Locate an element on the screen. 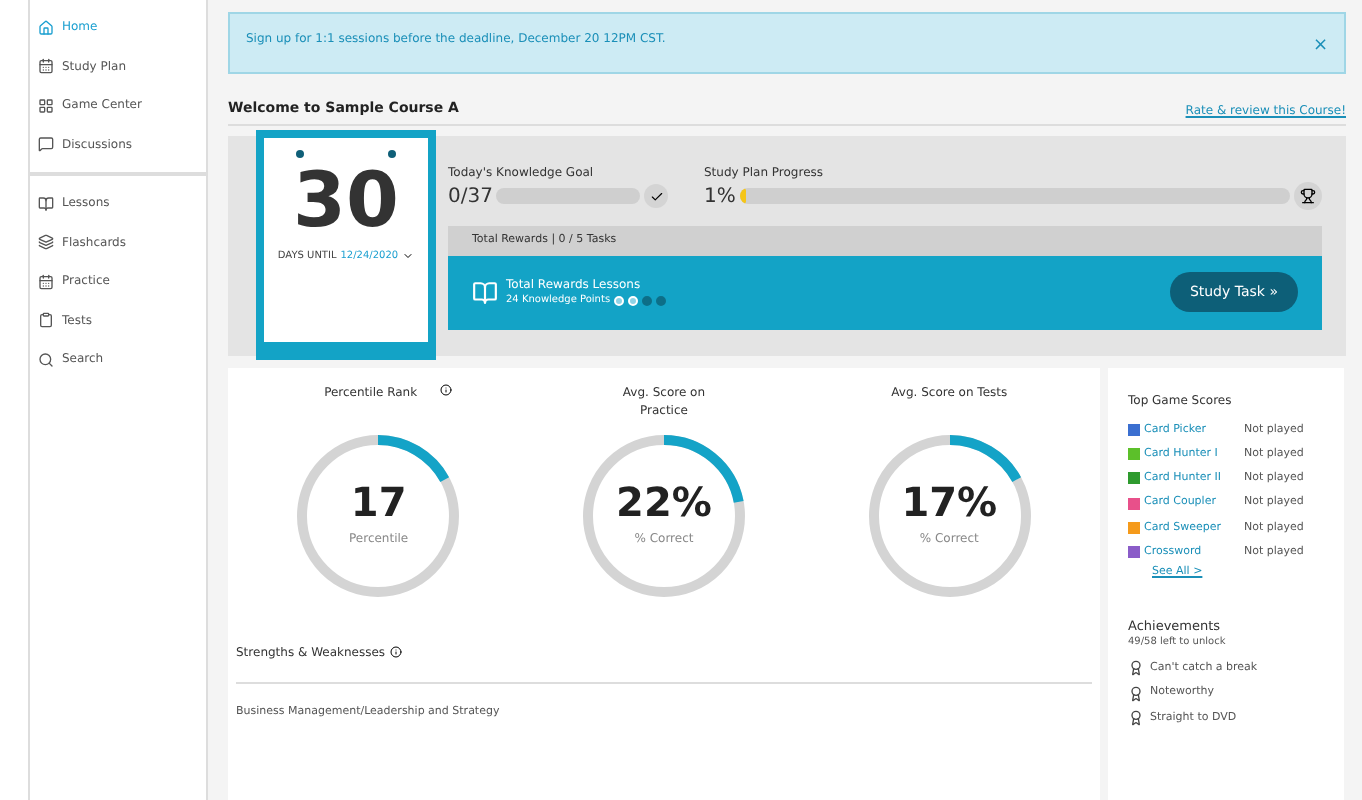  layers-icon is located at coordinates (46, 242).